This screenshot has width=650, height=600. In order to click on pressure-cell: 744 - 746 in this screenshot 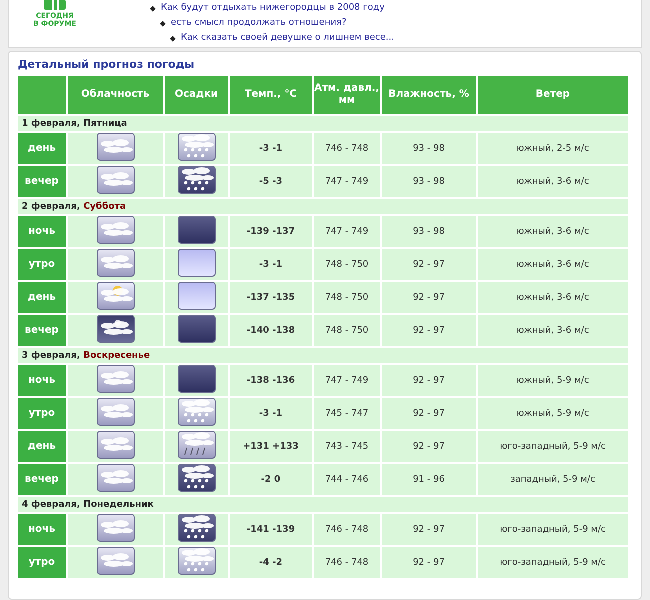, I will do `click(347, 479)`.